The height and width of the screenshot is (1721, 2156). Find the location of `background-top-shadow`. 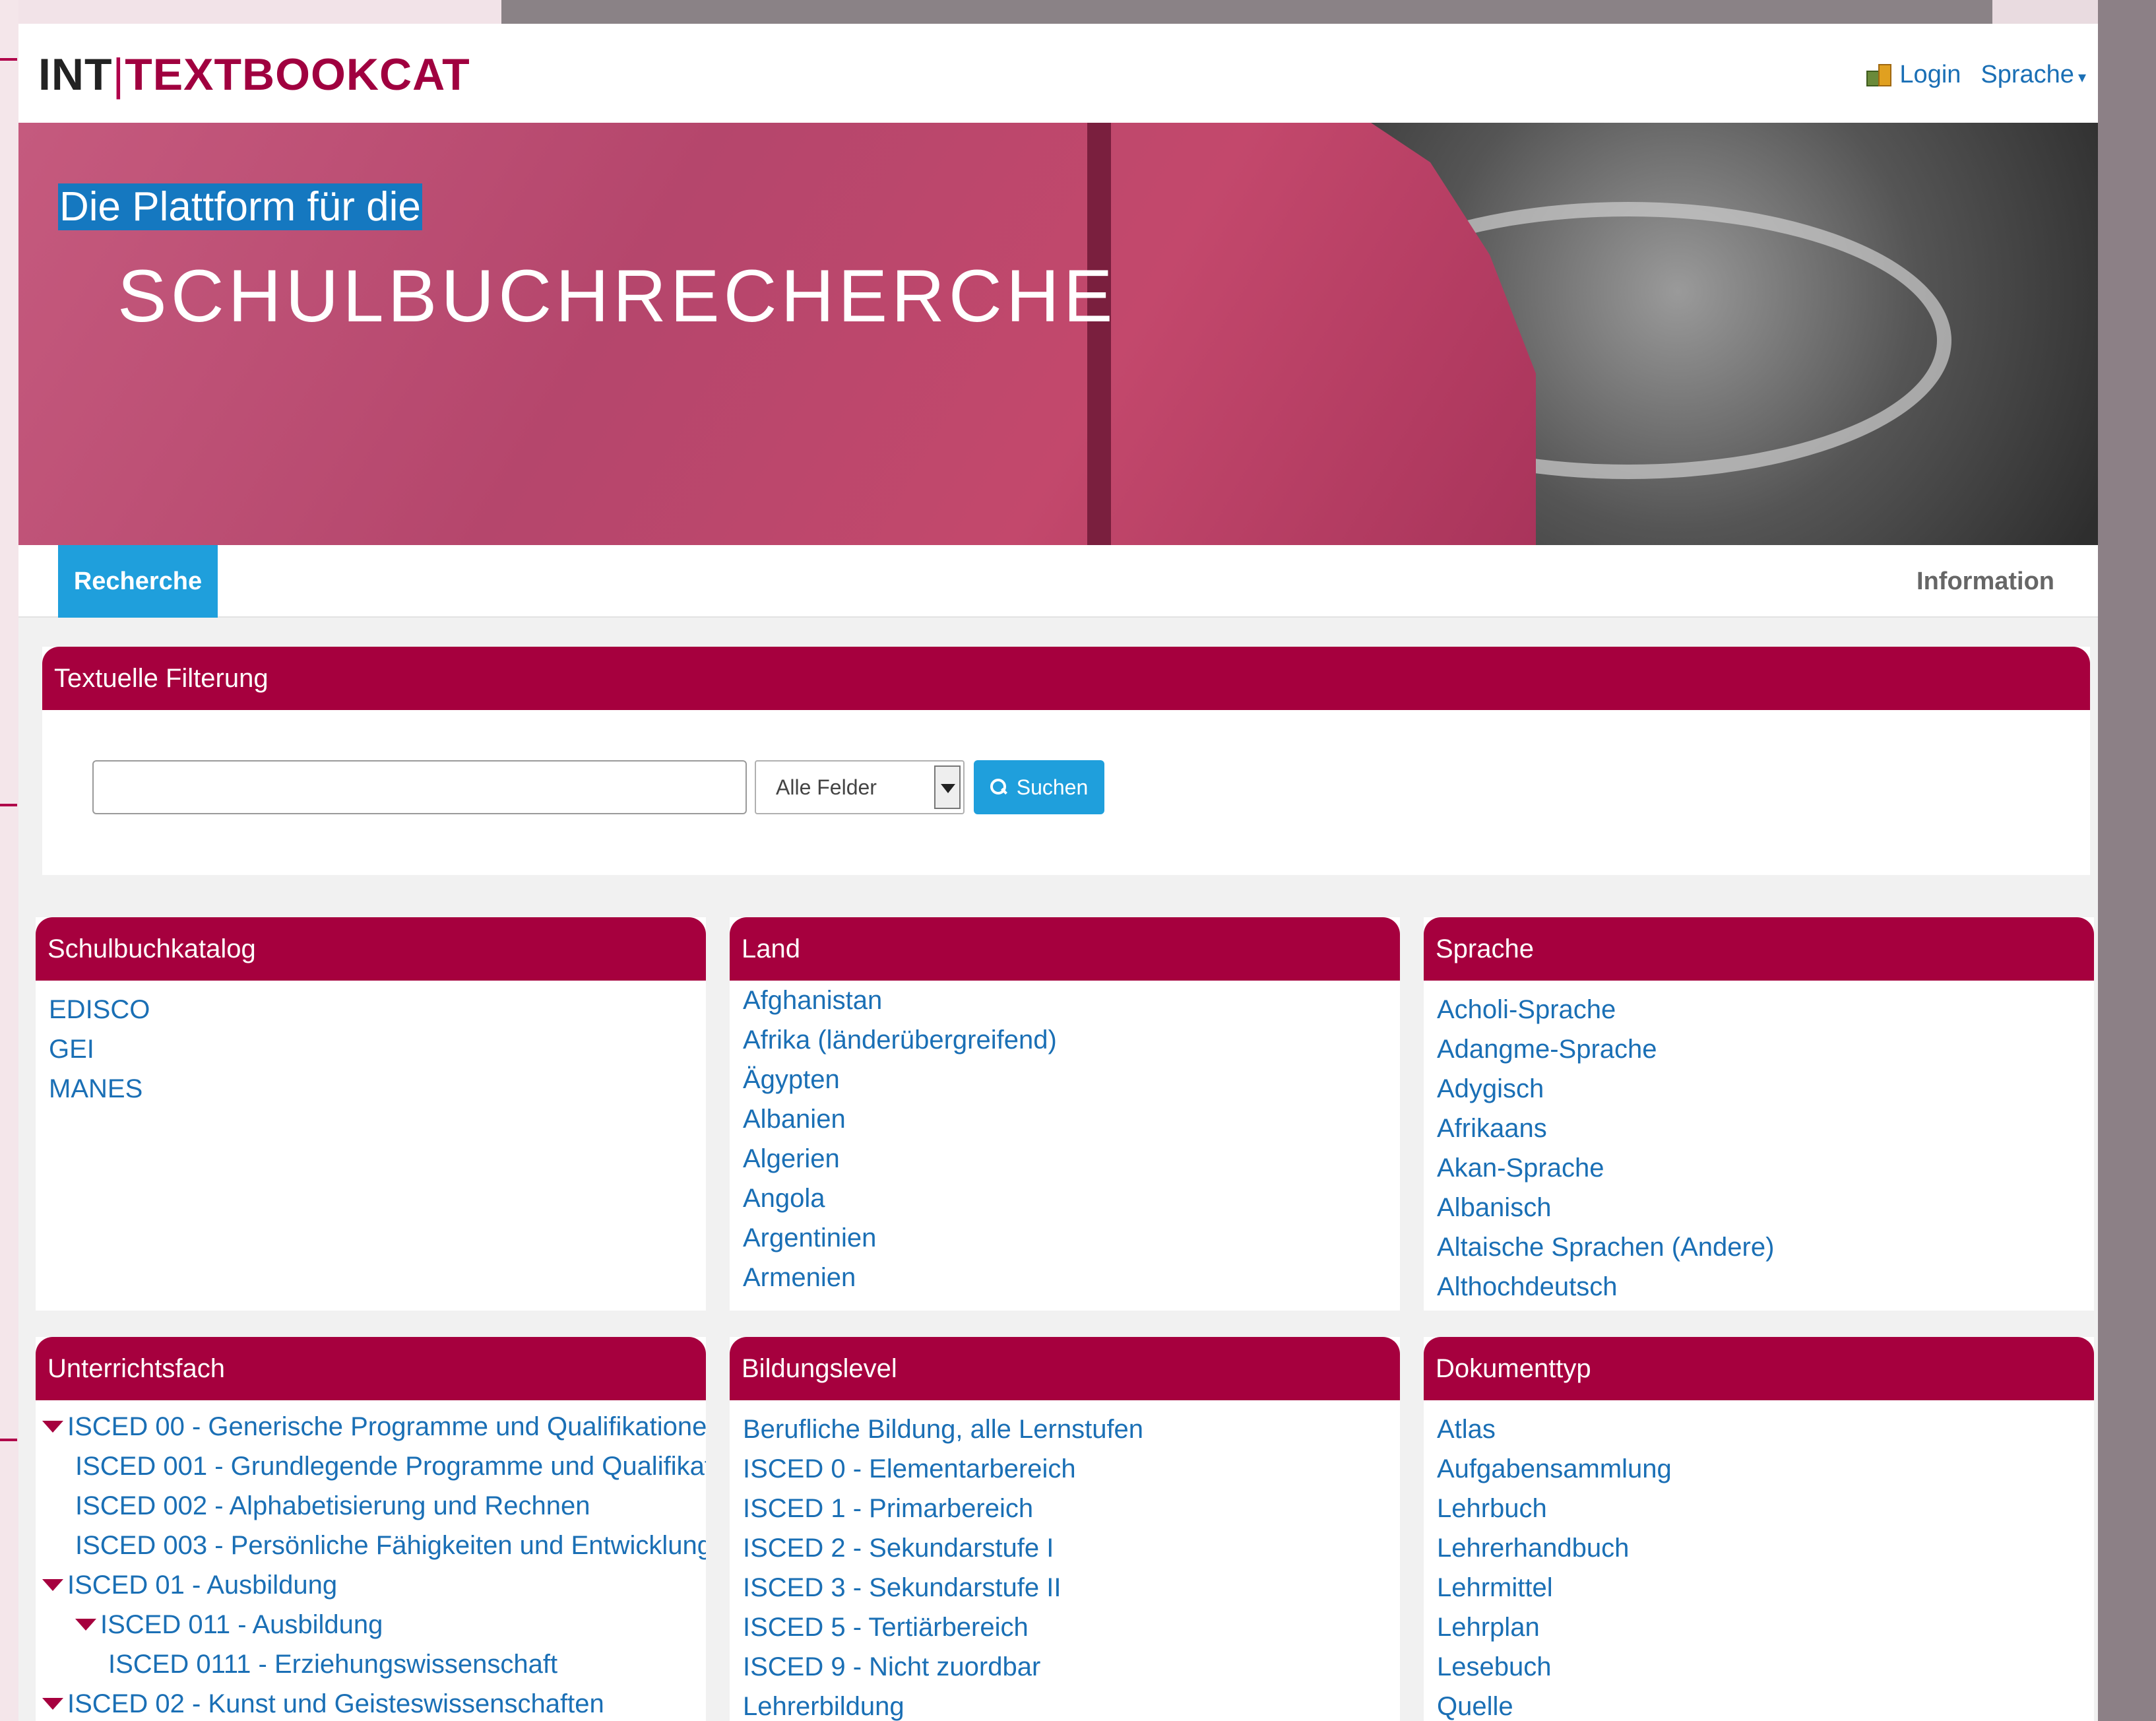

background-top-shadow is located at coordinates (1247, 12).